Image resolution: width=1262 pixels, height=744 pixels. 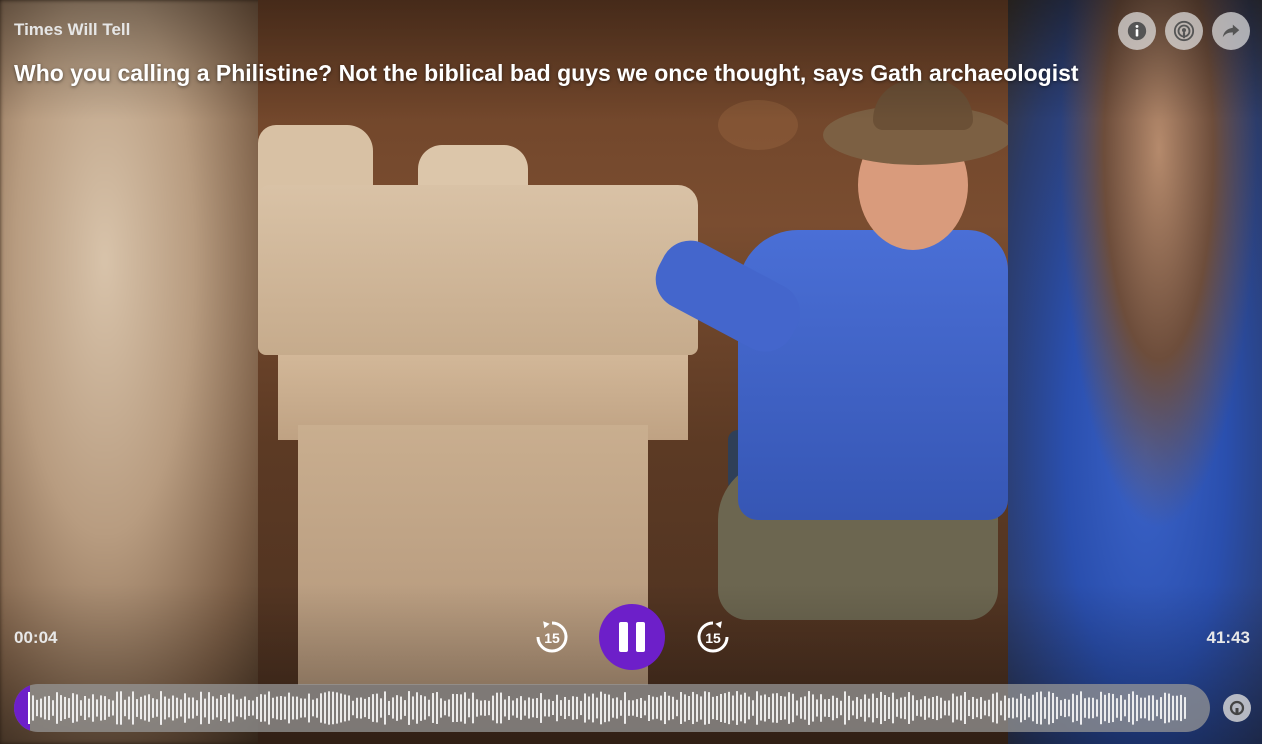 I want to click on podcast-icon, so click(x=1184, y=31).